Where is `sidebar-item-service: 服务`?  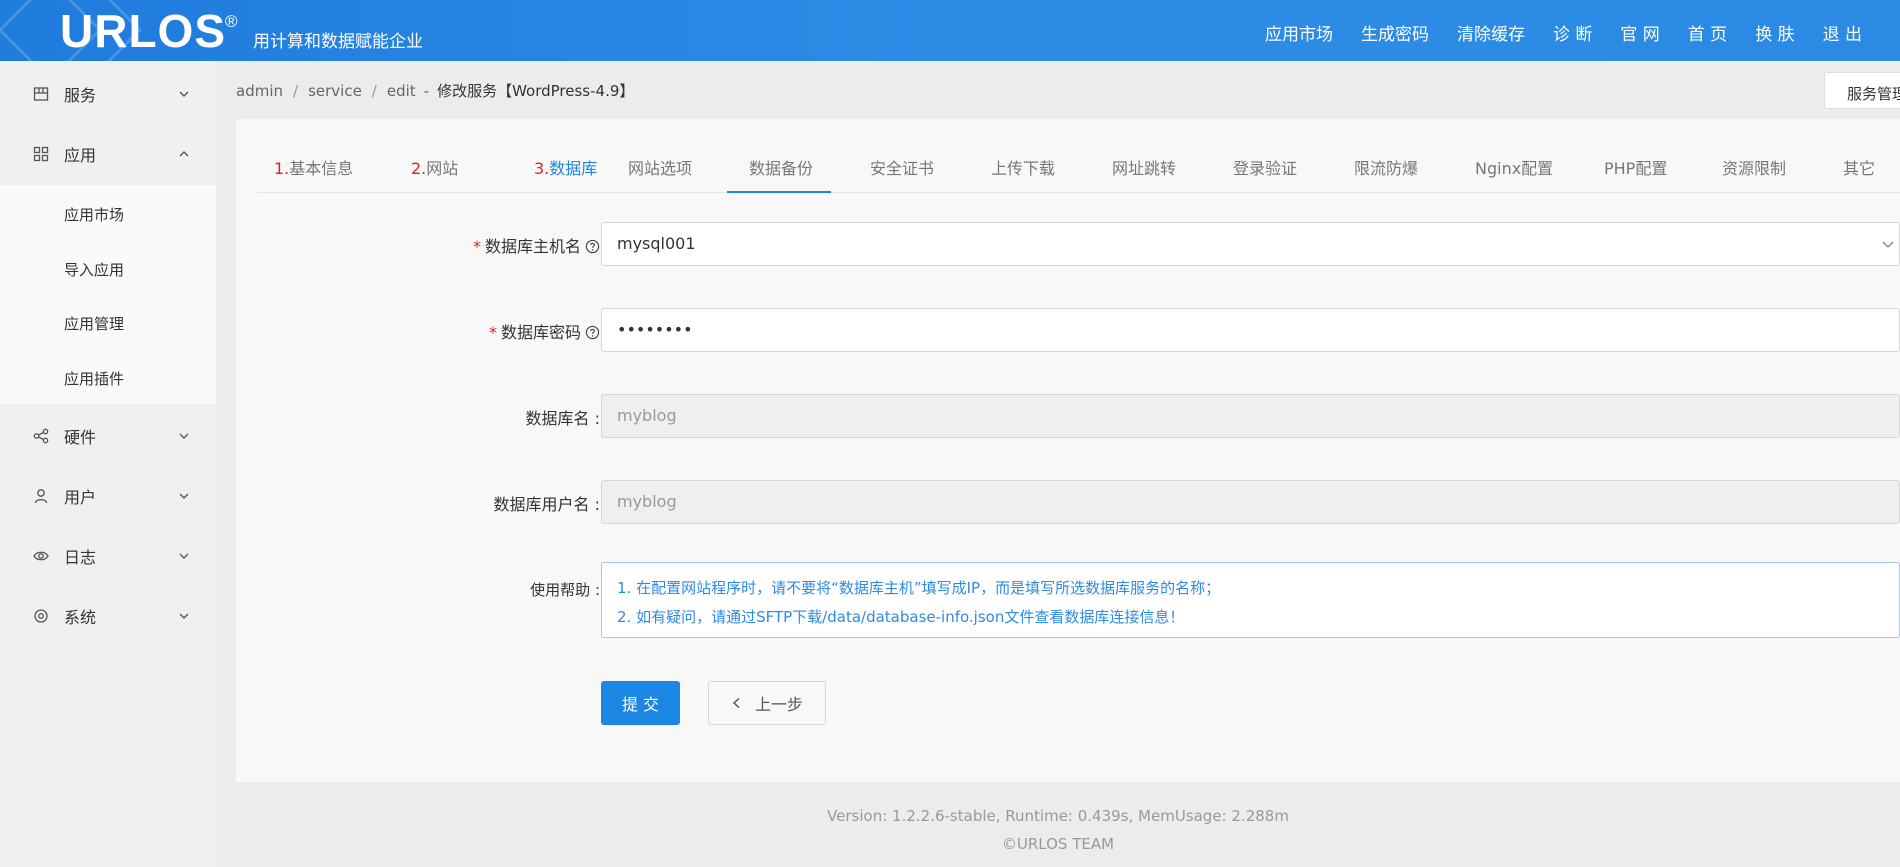
sidebar-item-service: 服务 is located at coordinates (108, 94).